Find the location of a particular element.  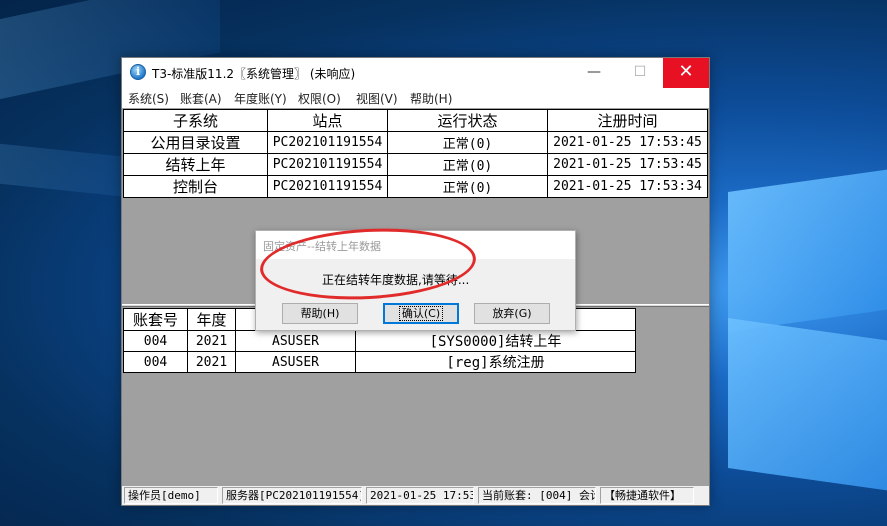

status-datetime: 2021-01-25 17:53 is located at coordinates (420, 495).